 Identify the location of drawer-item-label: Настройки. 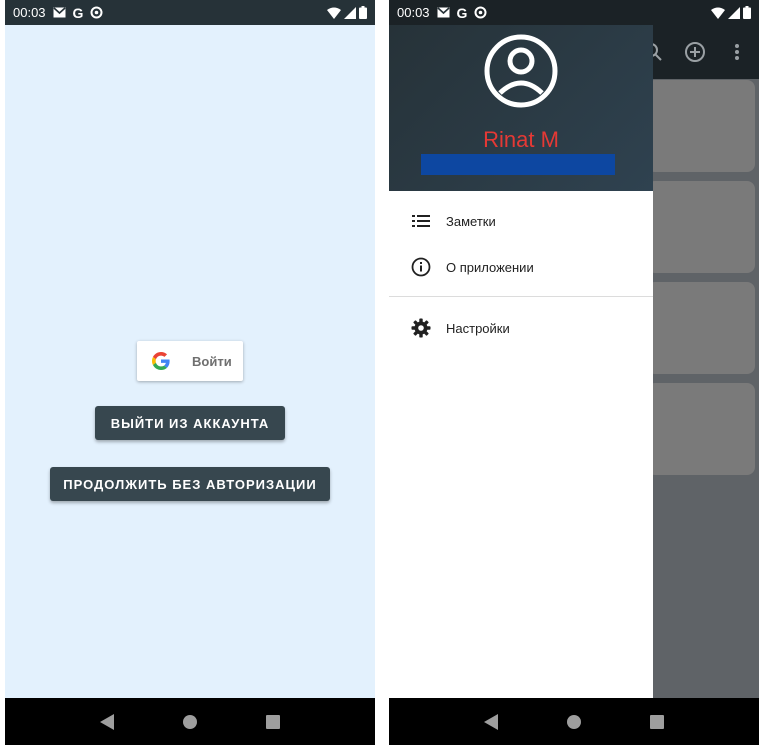
(478, 328).